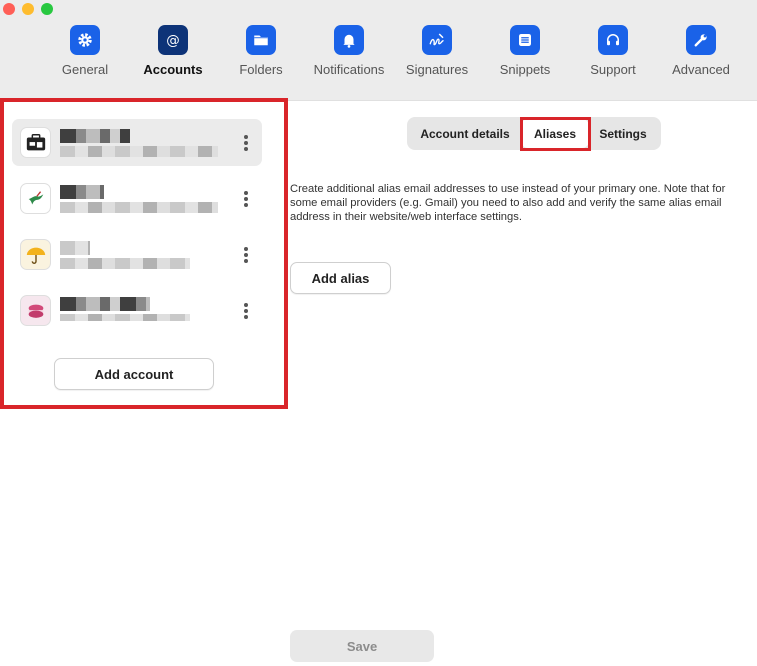 This screenshot has width=757, height=666. I want to click on tab-notifications: Notifications, so click(349, 55).